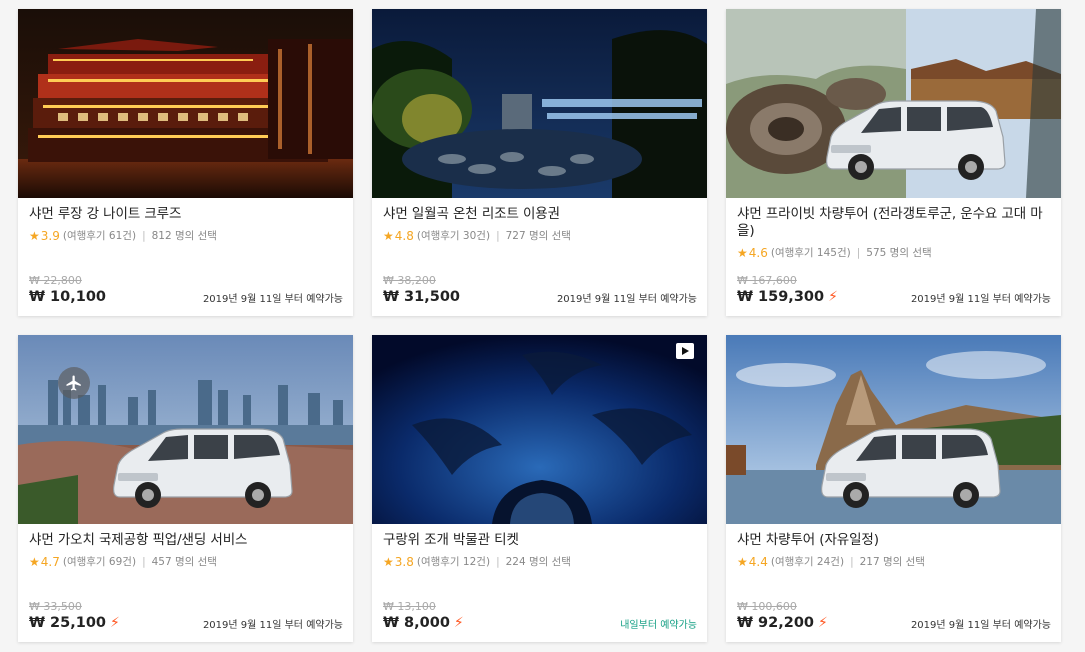  What do you see at coordinates (99, 562) in the screenshot?
I see `review-count: (여행후기 69건)` at bounding box center [99, 562].